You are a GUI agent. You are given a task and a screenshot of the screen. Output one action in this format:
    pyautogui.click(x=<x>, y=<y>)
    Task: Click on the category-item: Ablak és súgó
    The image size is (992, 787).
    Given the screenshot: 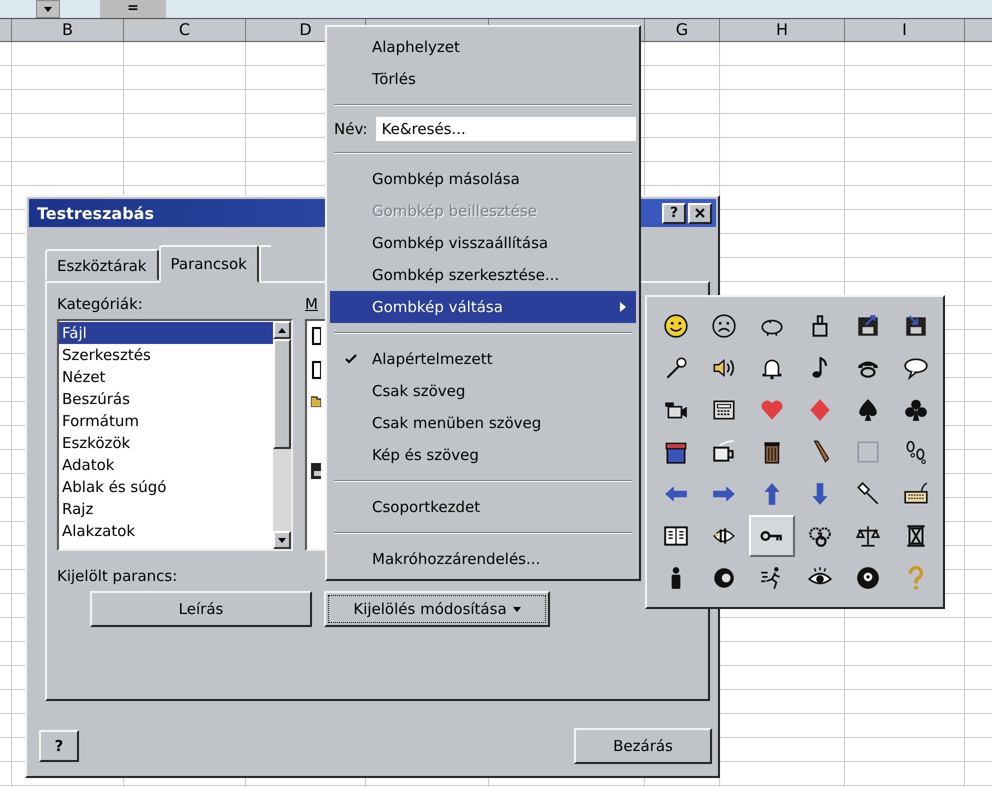 What is the action you would take?
    pyautogui.click(x=166, y=487)
    